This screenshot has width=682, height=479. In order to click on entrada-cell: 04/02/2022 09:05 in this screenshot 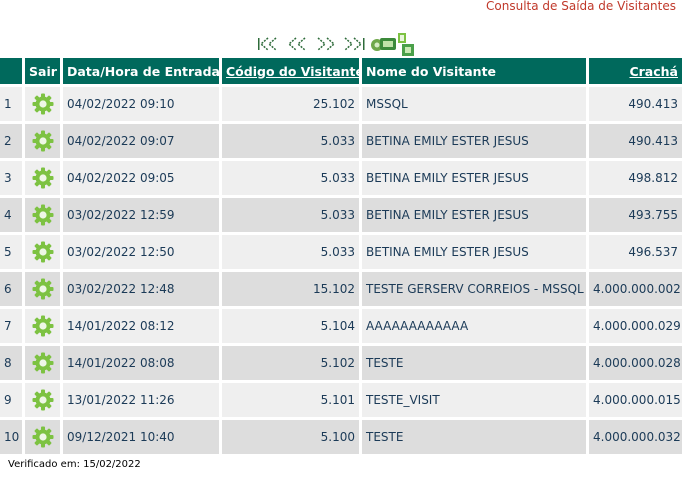, I will do `click(142, 176)`.